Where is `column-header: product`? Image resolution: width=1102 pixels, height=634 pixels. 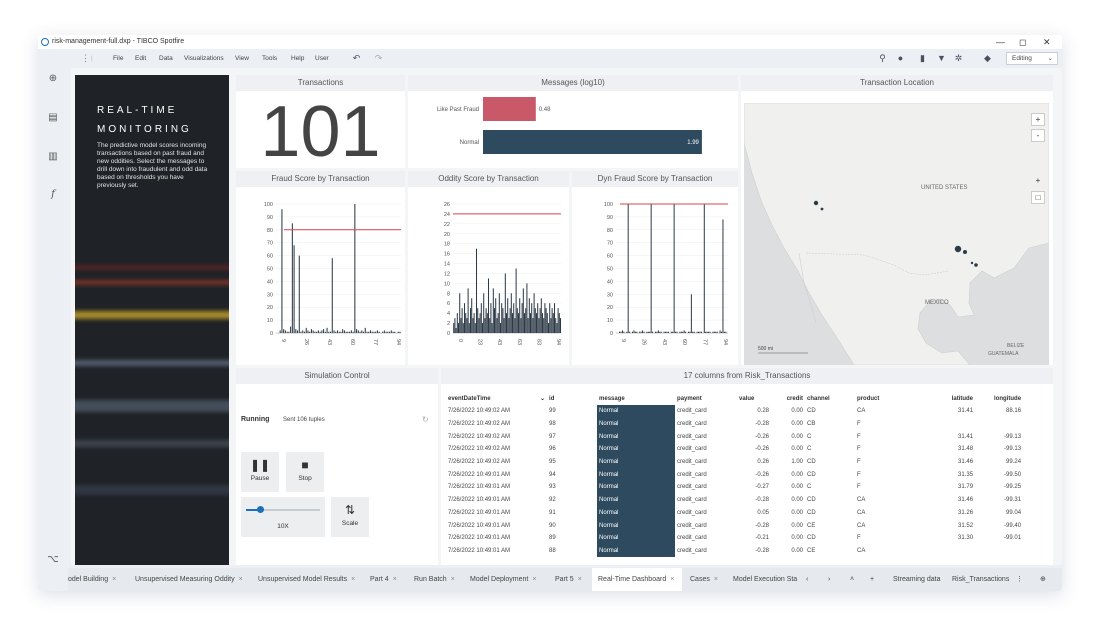
column-header: product is located at coordinates (891, 398).